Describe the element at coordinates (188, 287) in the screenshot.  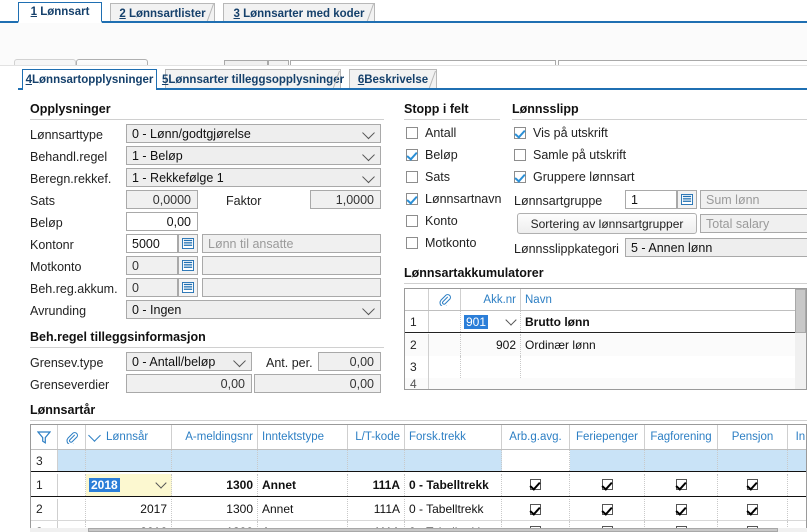
I see `beh-reg-akkum-lookup-button` at that location.